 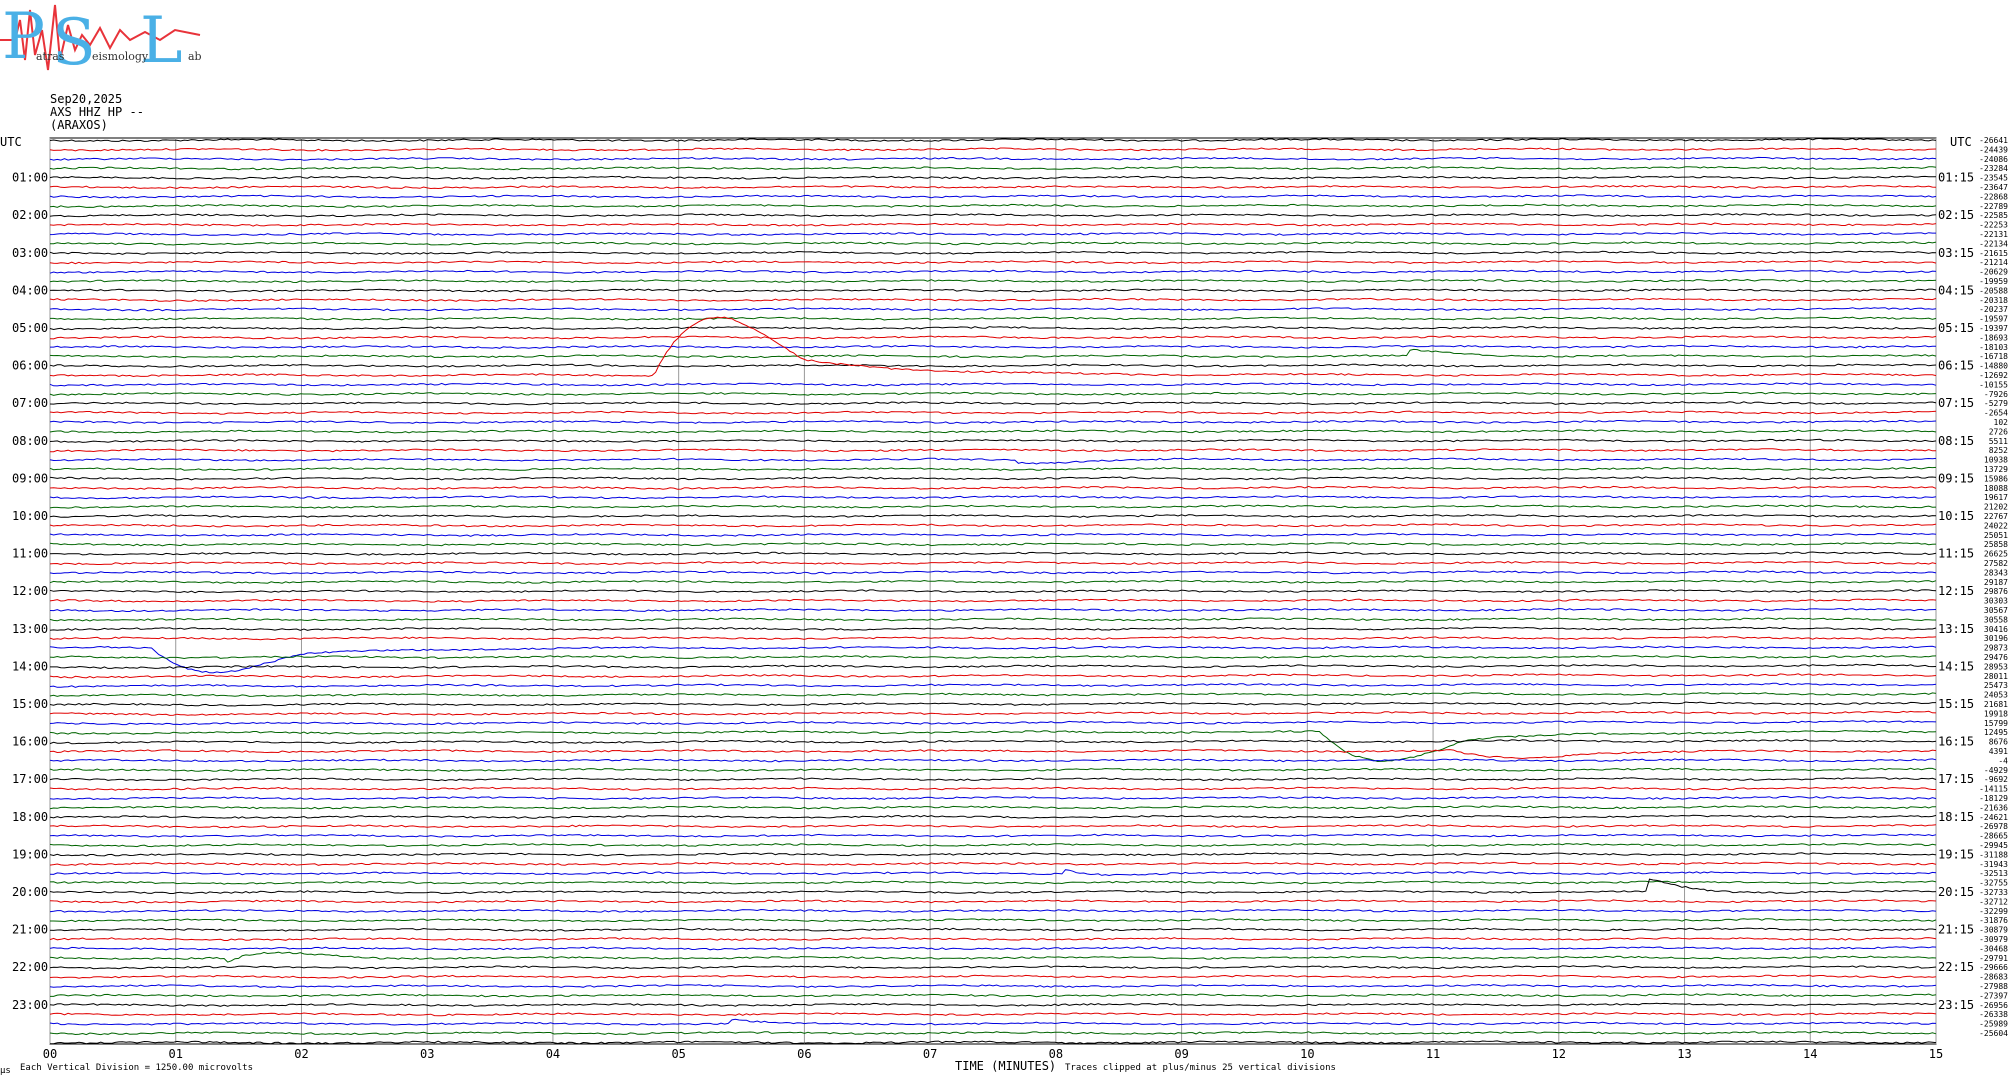 I want to click on row-offset-label: 30567, so click(x=1996, y=610).